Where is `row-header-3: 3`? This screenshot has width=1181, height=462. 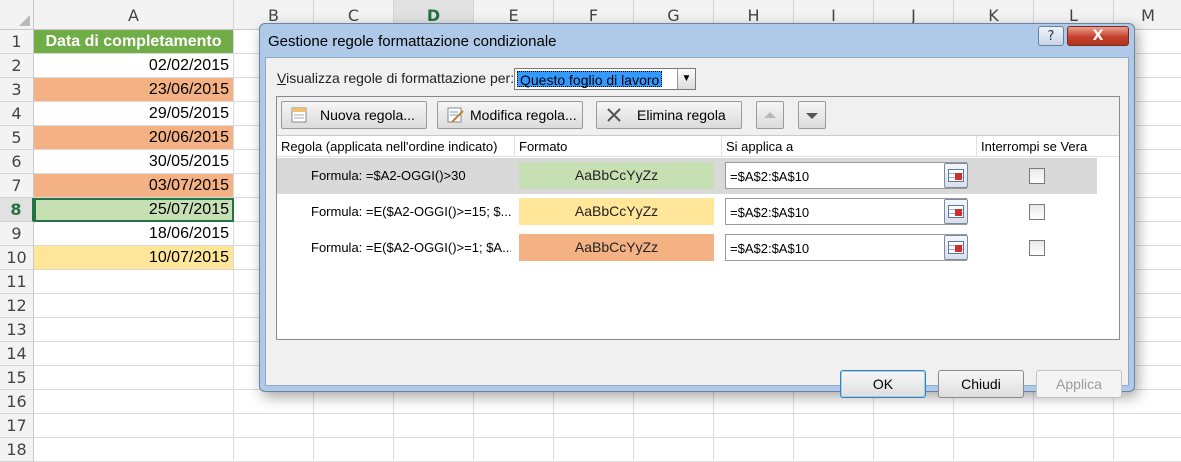
row-header-3: 3 is located at coordinates (17, 90).